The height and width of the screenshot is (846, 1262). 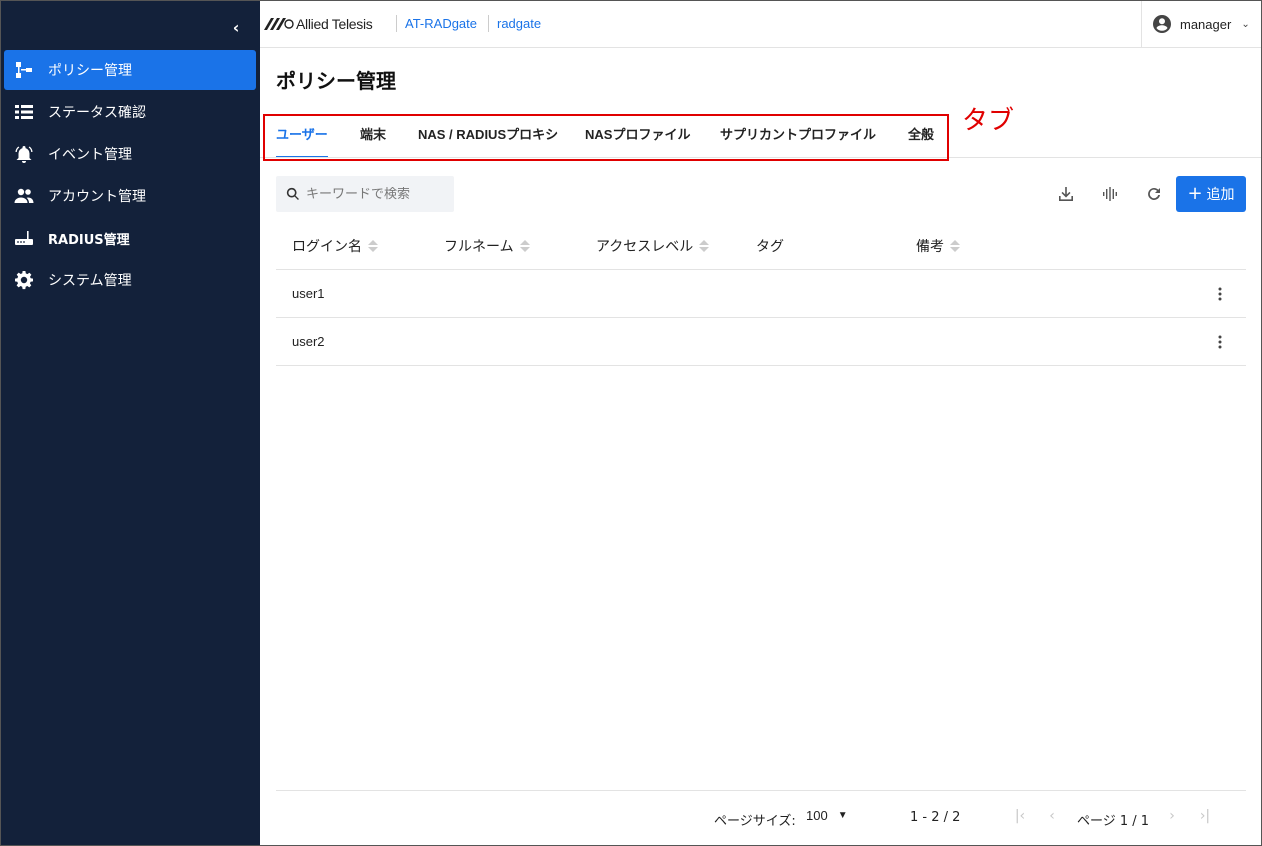 What do you see at coordinates (798, 141) in the screenshot?
I see `tab-supplicant-profile: サプリカントプロファイル` at bounding box center [798, 141].